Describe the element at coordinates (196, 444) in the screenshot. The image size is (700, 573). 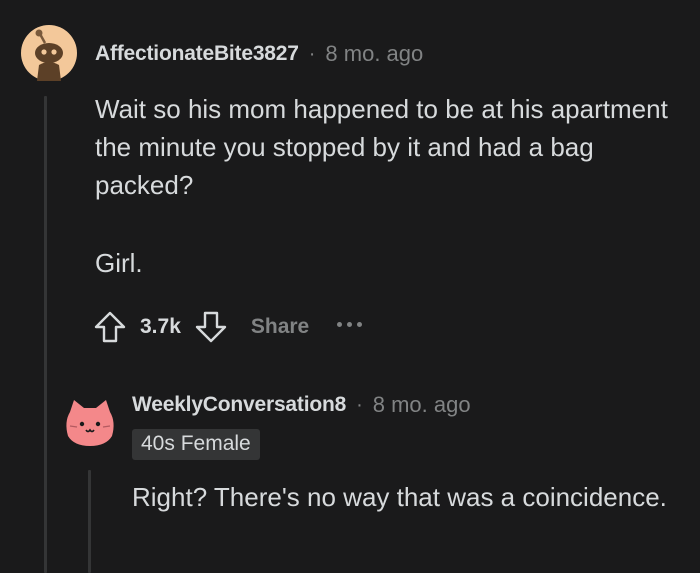
I see `user-flair-badge: 40s Female` at that location.